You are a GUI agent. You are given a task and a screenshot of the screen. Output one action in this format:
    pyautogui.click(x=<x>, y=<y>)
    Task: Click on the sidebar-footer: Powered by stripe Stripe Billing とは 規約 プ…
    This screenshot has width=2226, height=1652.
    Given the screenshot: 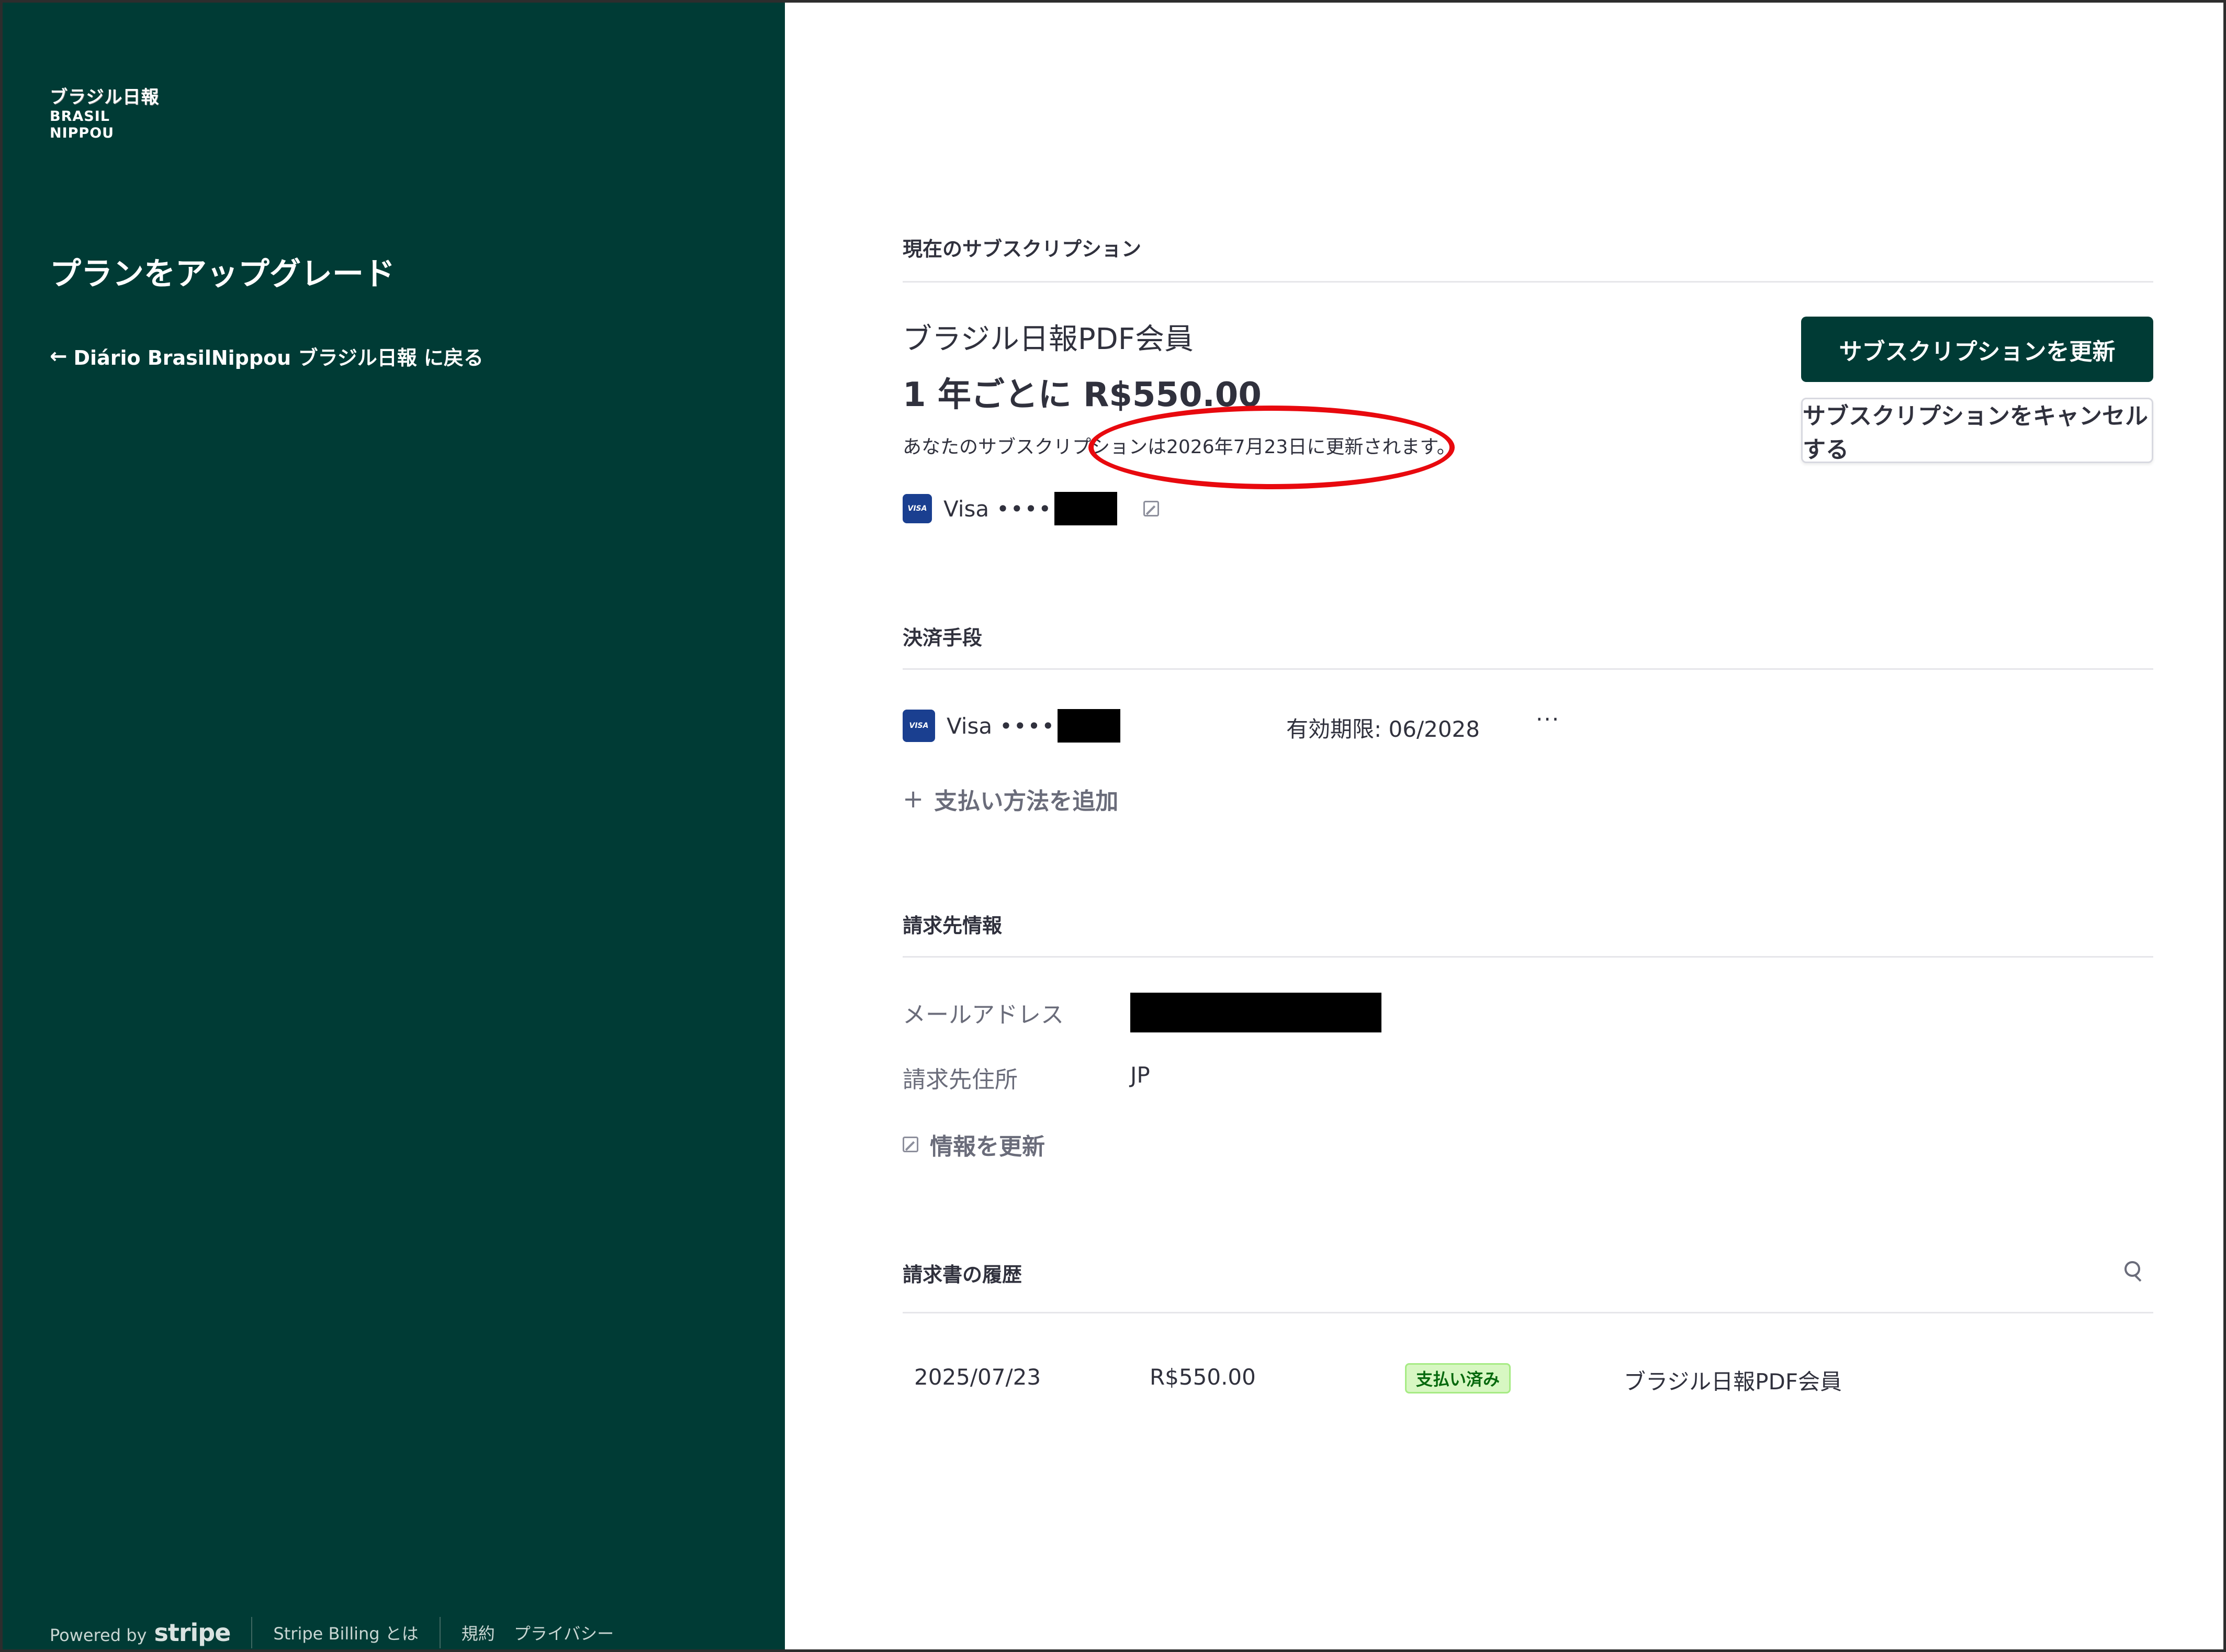 What is the action you would take?
    pyautogui.click(x=332, y=1633)
    